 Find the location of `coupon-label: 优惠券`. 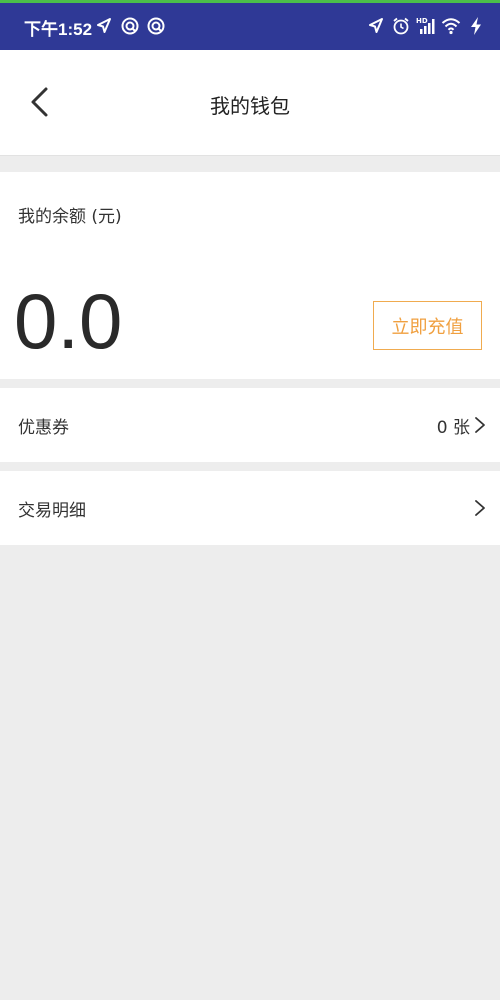

coupon-label: 优惠券 is located at coordinates (43, 428).